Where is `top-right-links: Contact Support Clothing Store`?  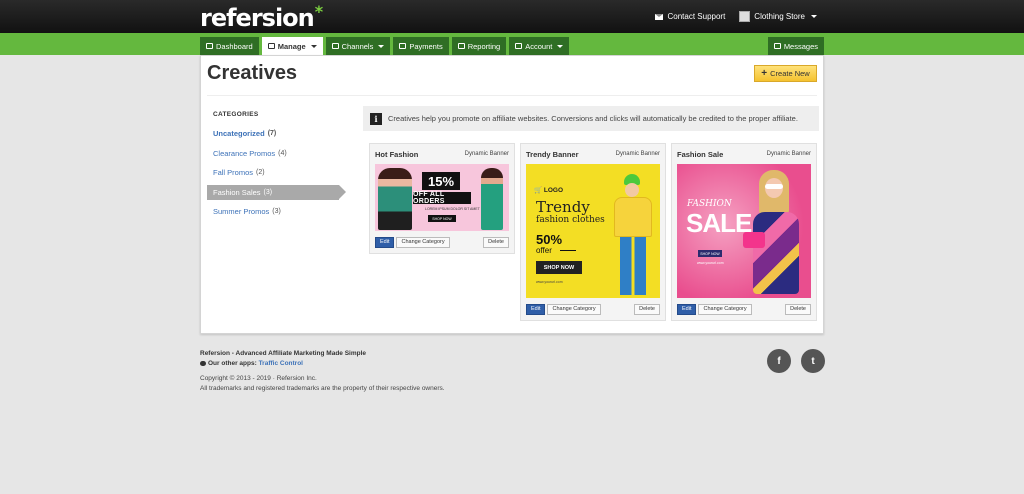
top-right-links: Contact Support Clothing Store is located at coordinates (736, 16).